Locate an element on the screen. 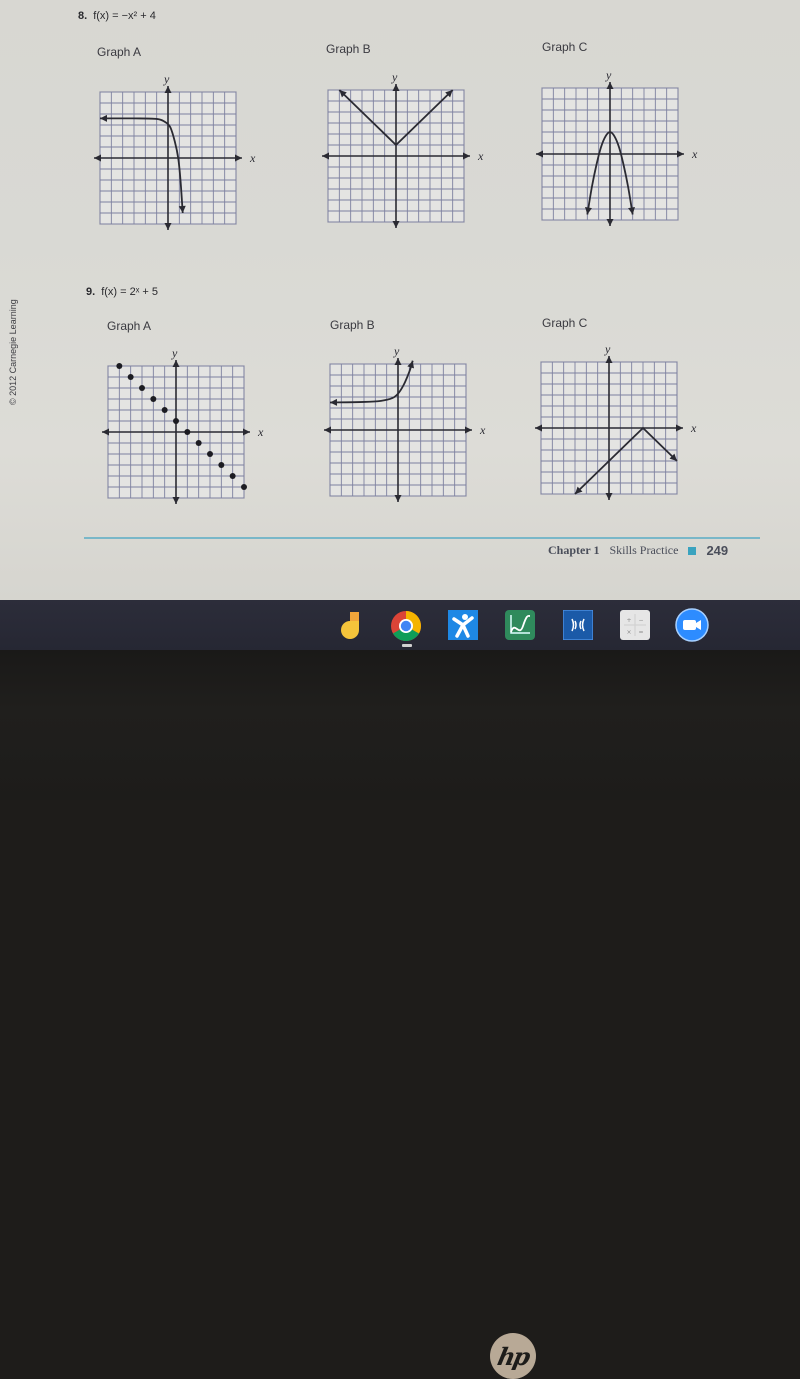 The height and width of the screenshot is (1379, 800). graph-8b: xy is located at coordinates (403, 149).